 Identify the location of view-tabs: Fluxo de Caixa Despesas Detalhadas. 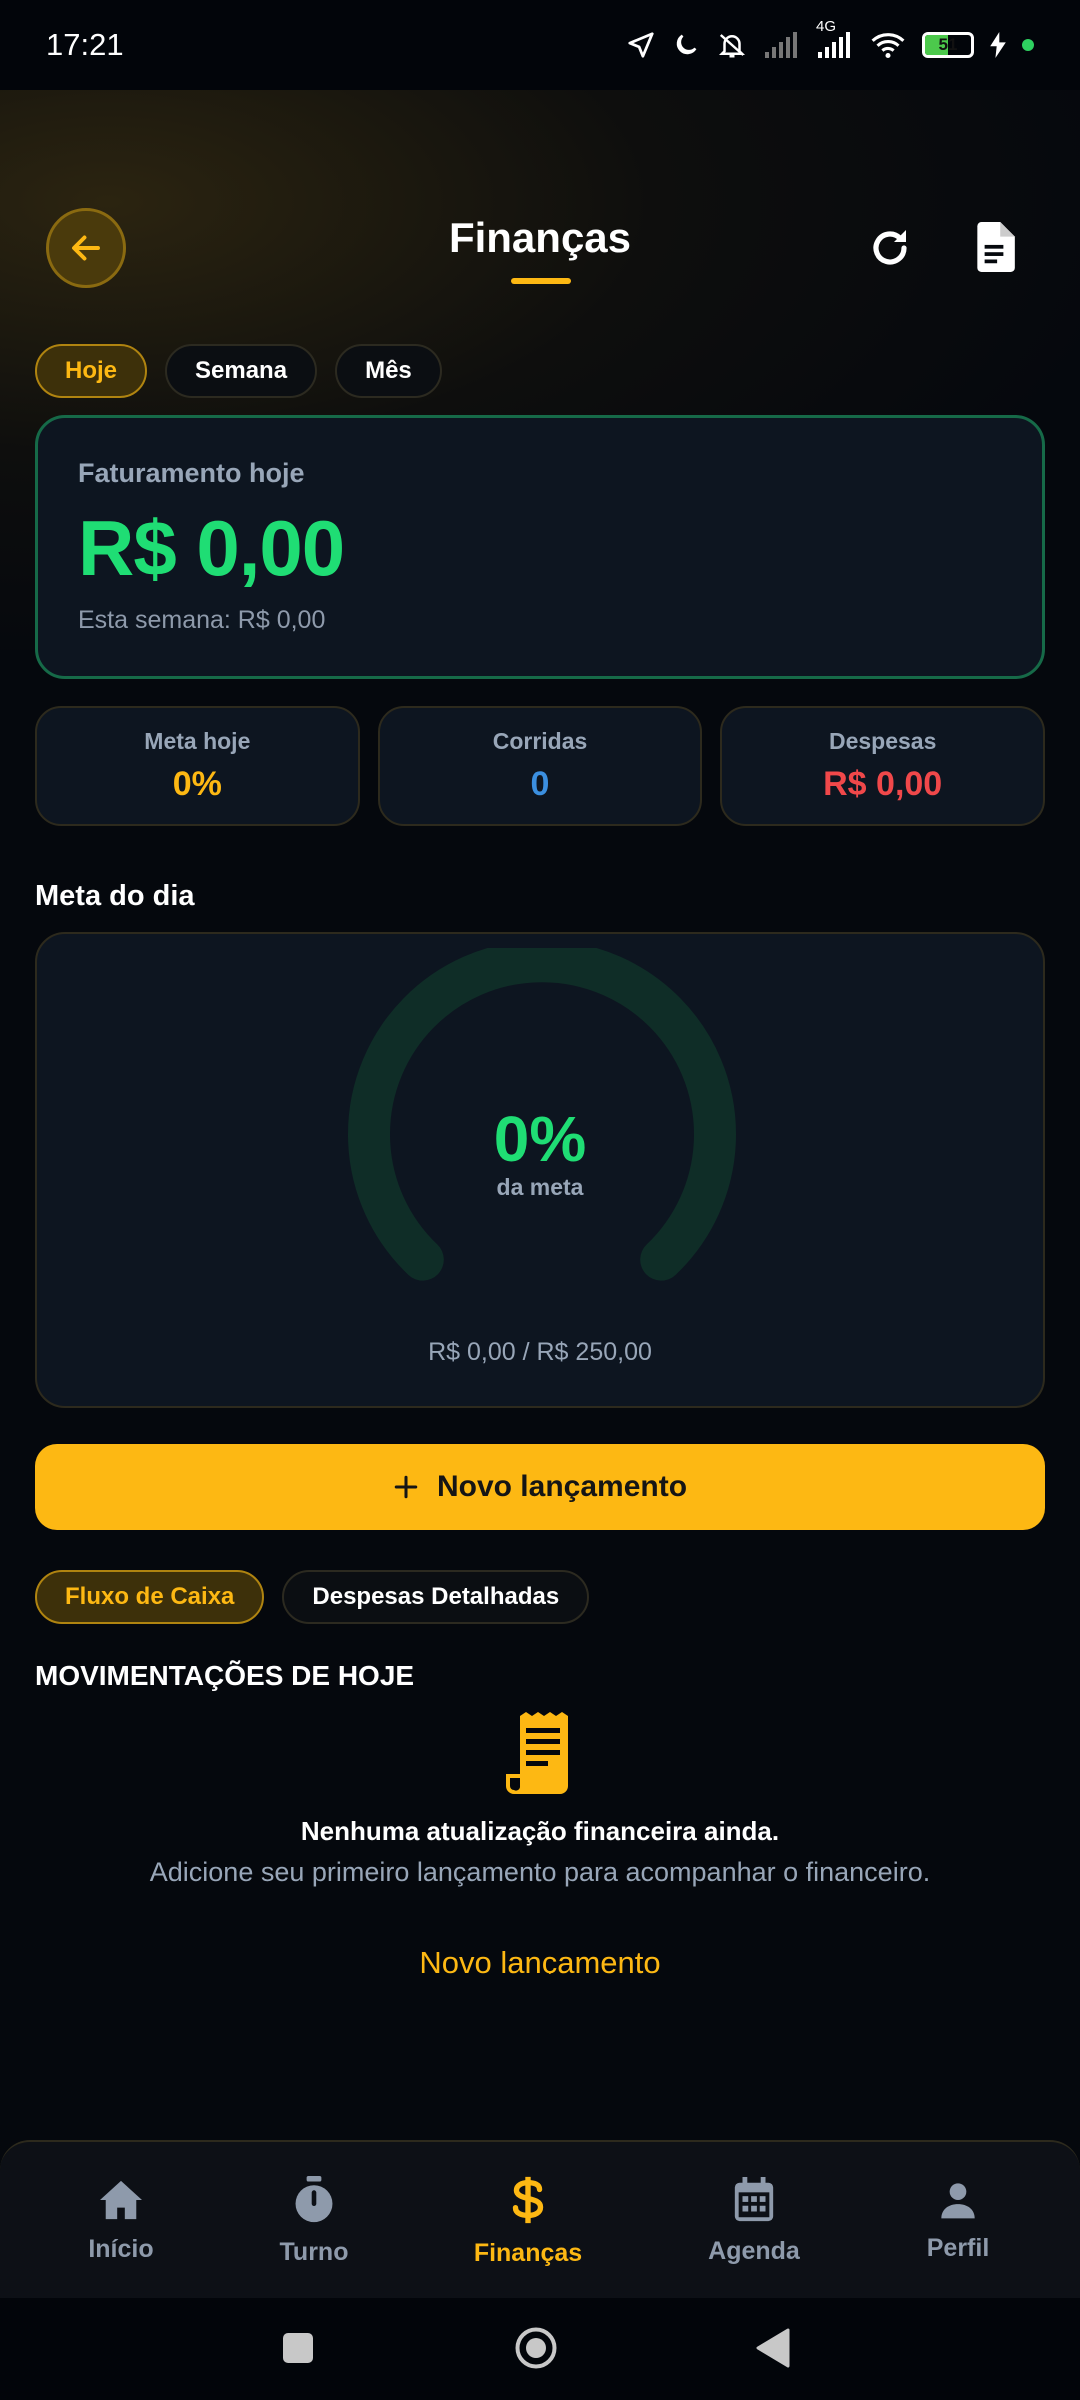
(312, 1597).